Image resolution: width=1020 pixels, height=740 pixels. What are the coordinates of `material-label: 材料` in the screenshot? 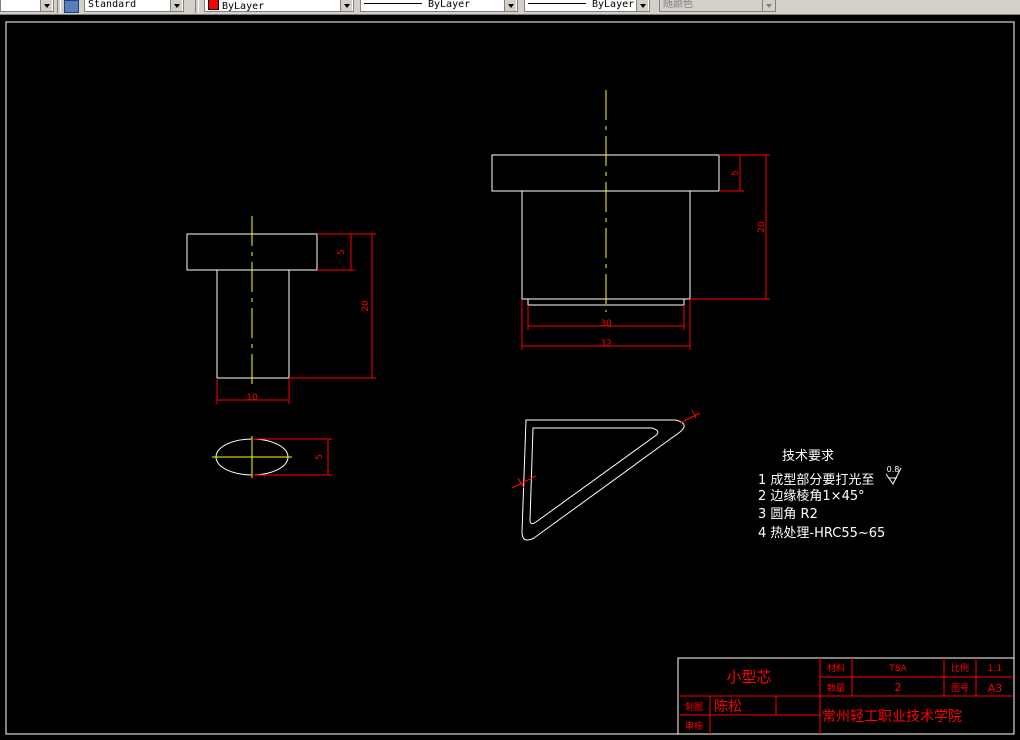 It's located at (836, 668).